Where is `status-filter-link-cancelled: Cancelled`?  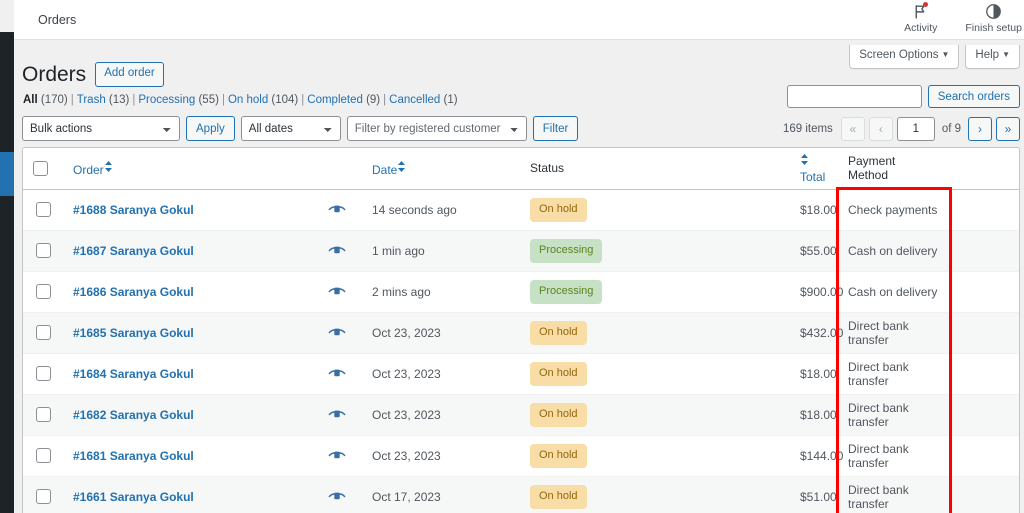
status-filter-link-cancelled: Cancelled is located at coordinates (414, 100).